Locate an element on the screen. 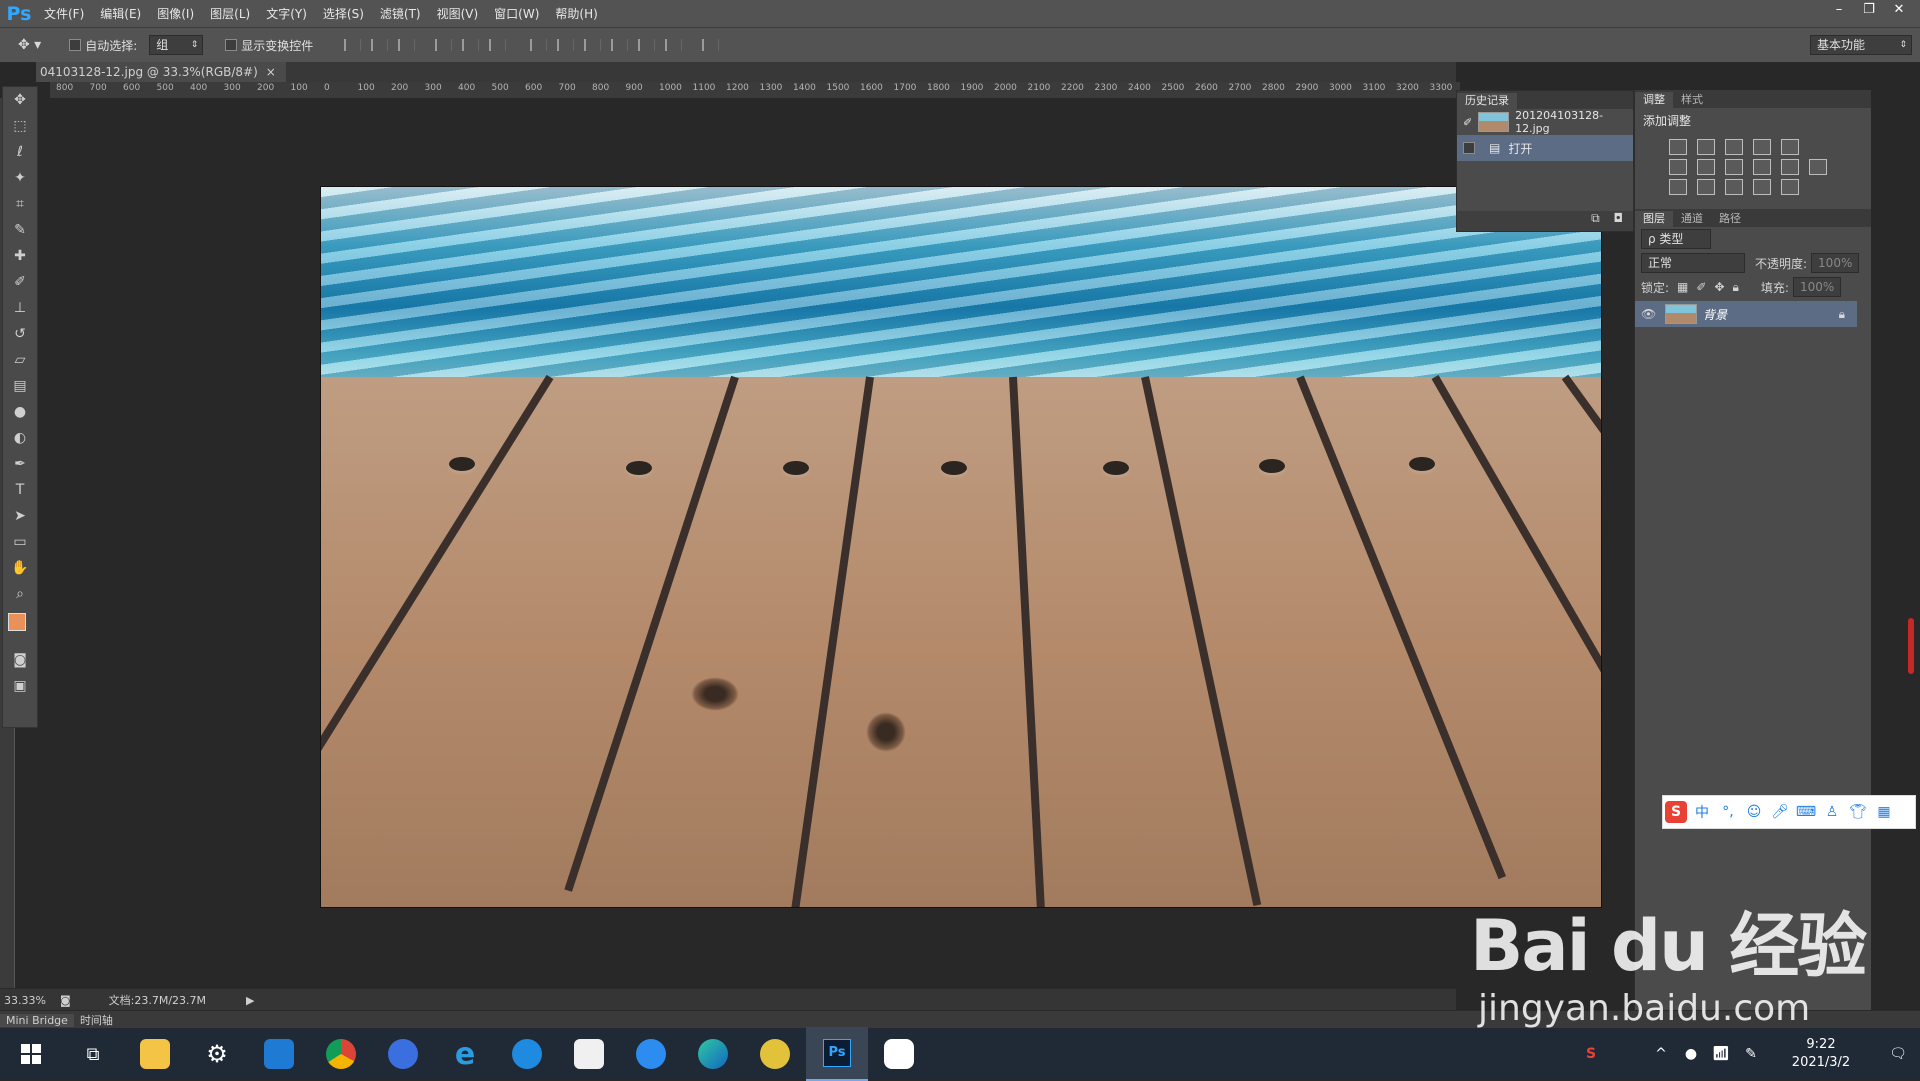  gradient-tool-icon: ▤ is located at coordinates (20, 386).